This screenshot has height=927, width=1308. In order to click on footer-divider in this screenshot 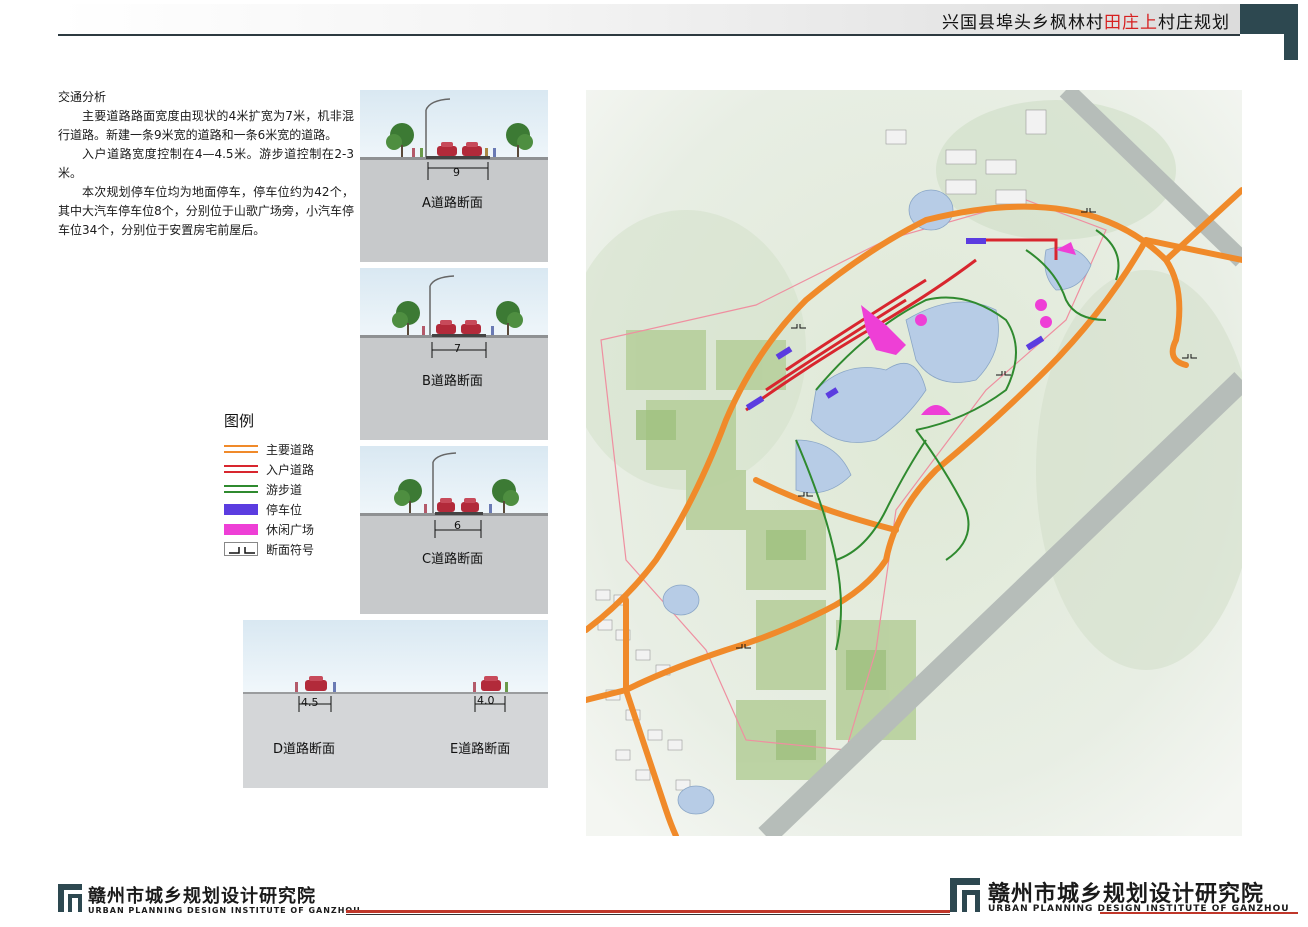, I will do `click(648, 911)`.